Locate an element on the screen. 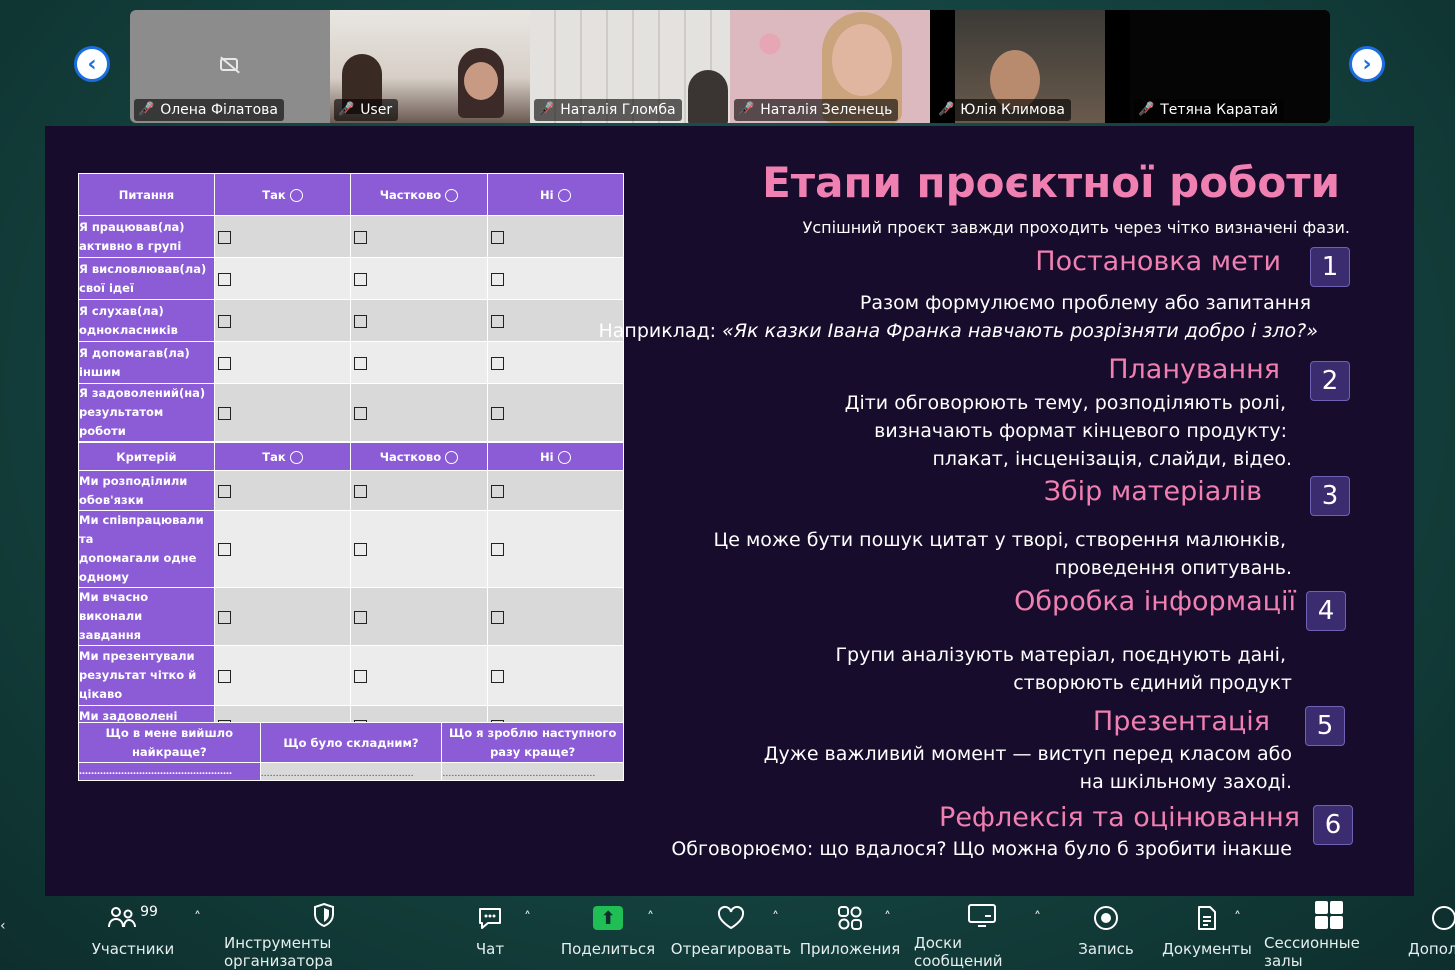 This screenshot has width=1455, height=970. heart-icon is located at coordinates (731, 918).